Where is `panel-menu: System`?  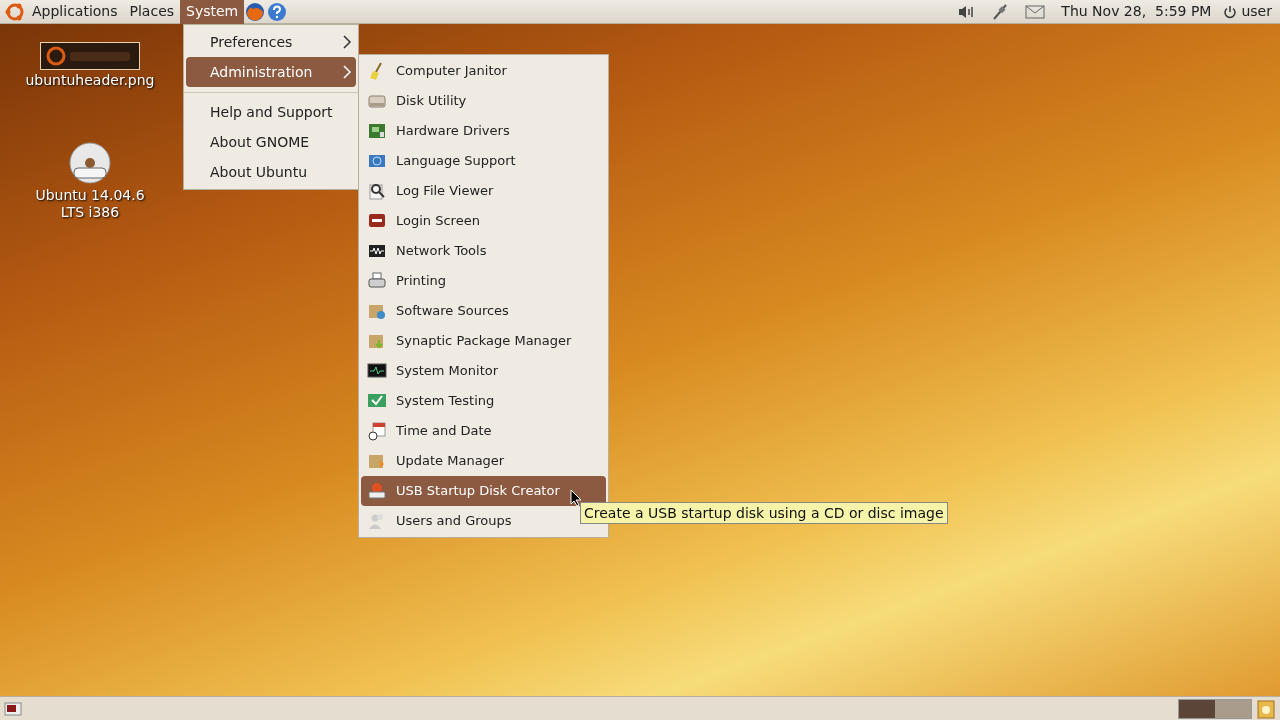 panel-menu: System is located at coordinates (212, 12).